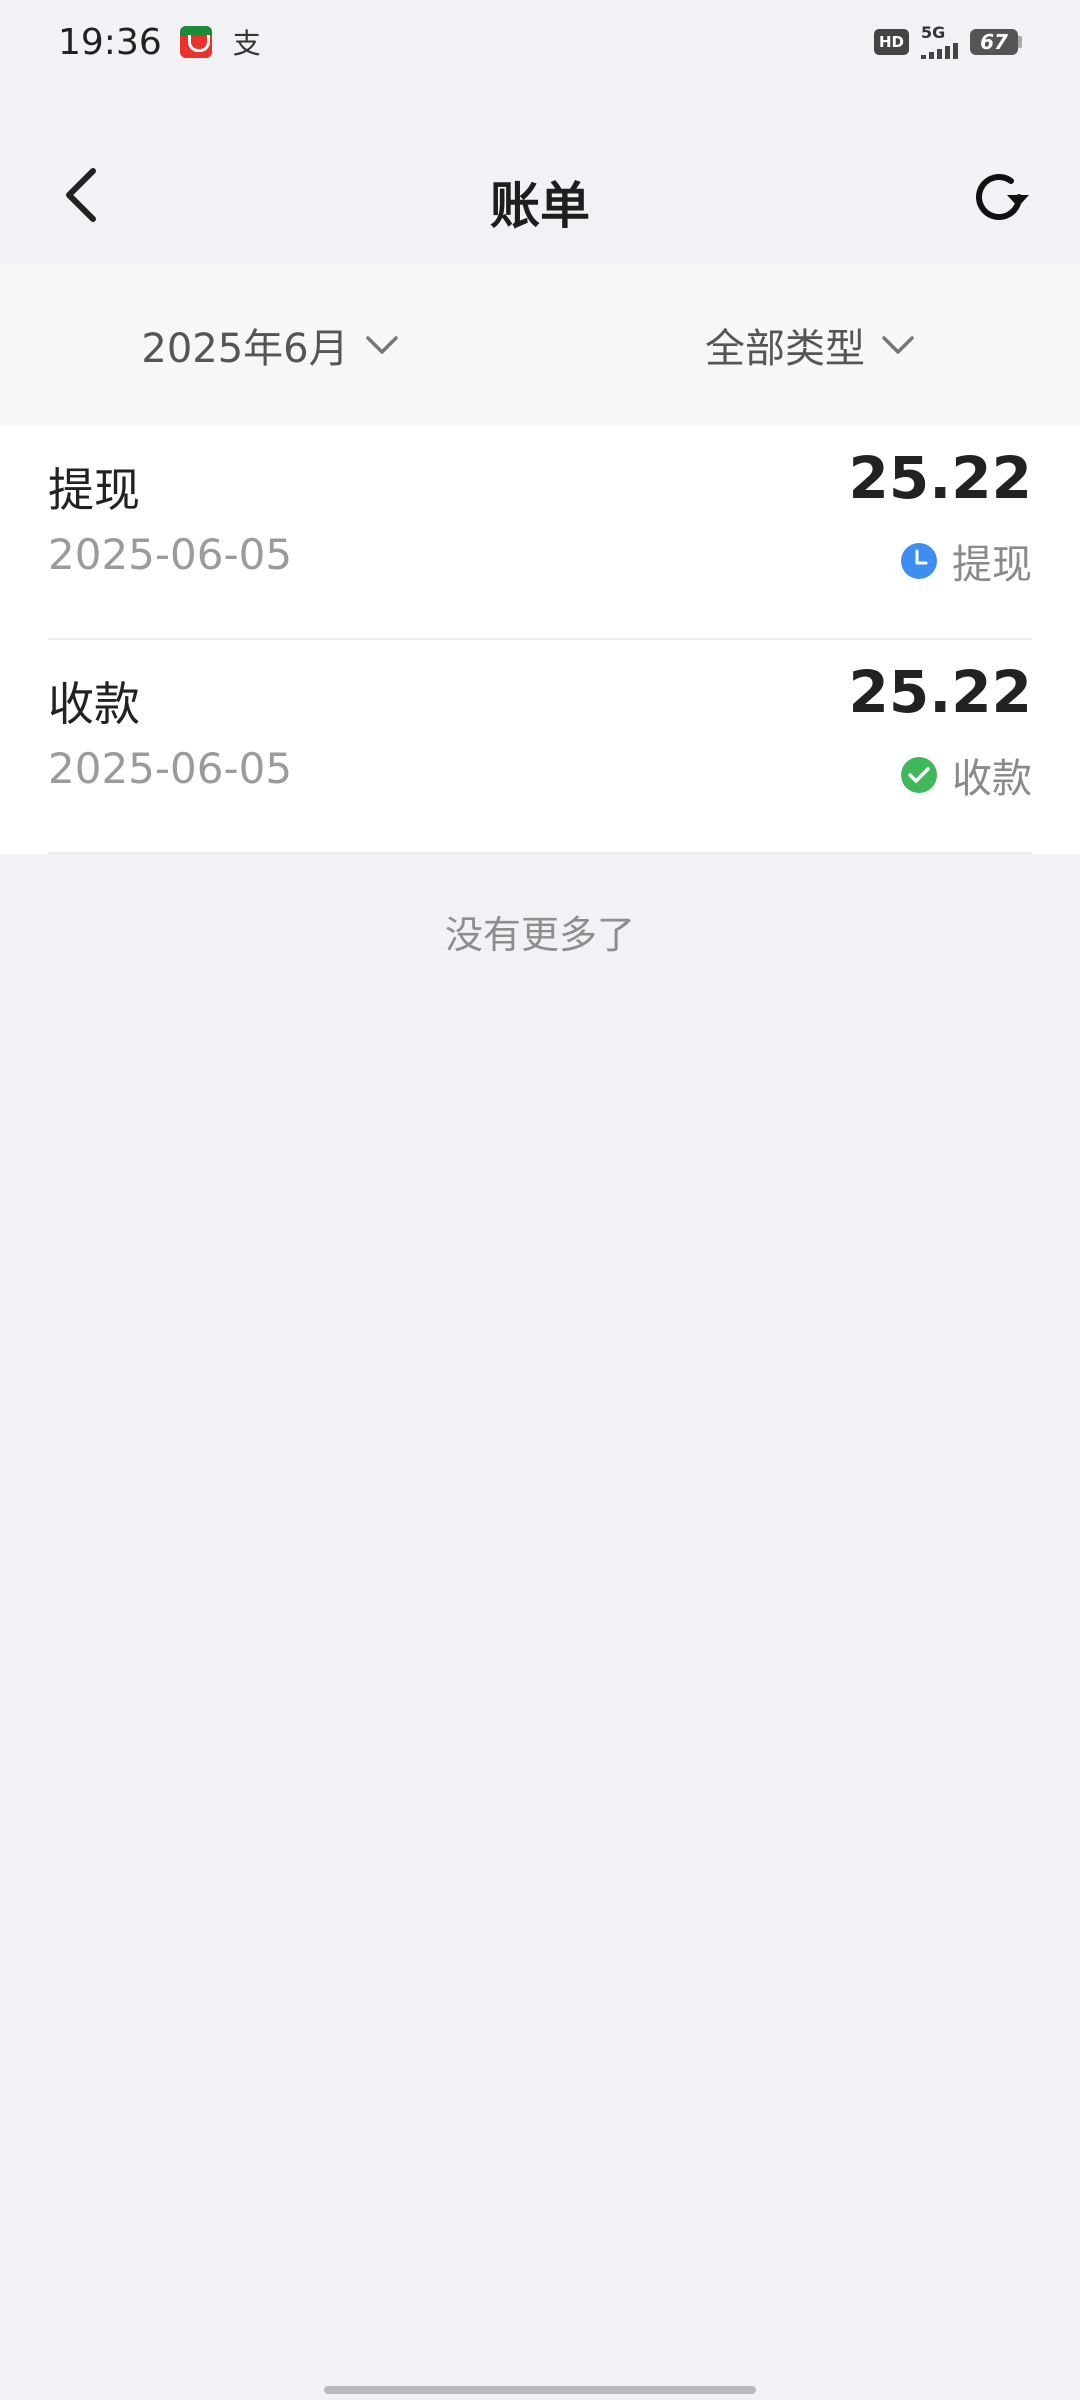 Image resolution: width=1080 pixels, height=2400 pixels. Describe the element at coordinates (933, 32) in the screenshot. I see `network-type: 5G` at that location.